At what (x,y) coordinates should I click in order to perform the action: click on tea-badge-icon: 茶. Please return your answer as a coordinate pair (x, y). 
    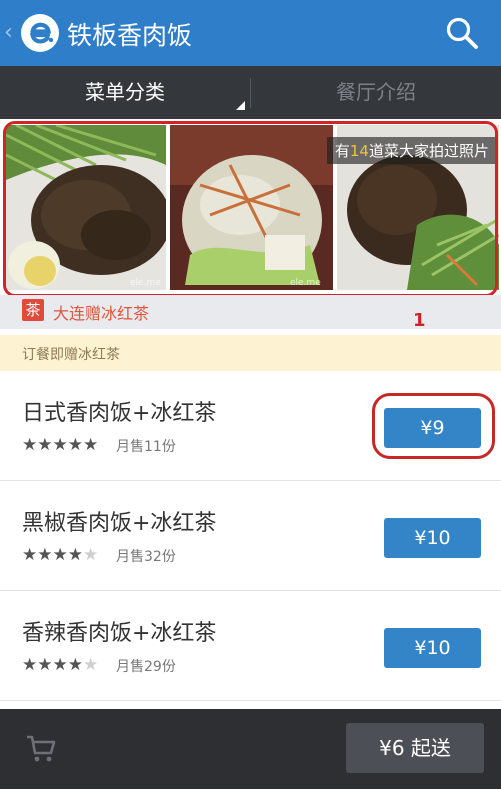
    Looking at the image, I should click on (33, 310).